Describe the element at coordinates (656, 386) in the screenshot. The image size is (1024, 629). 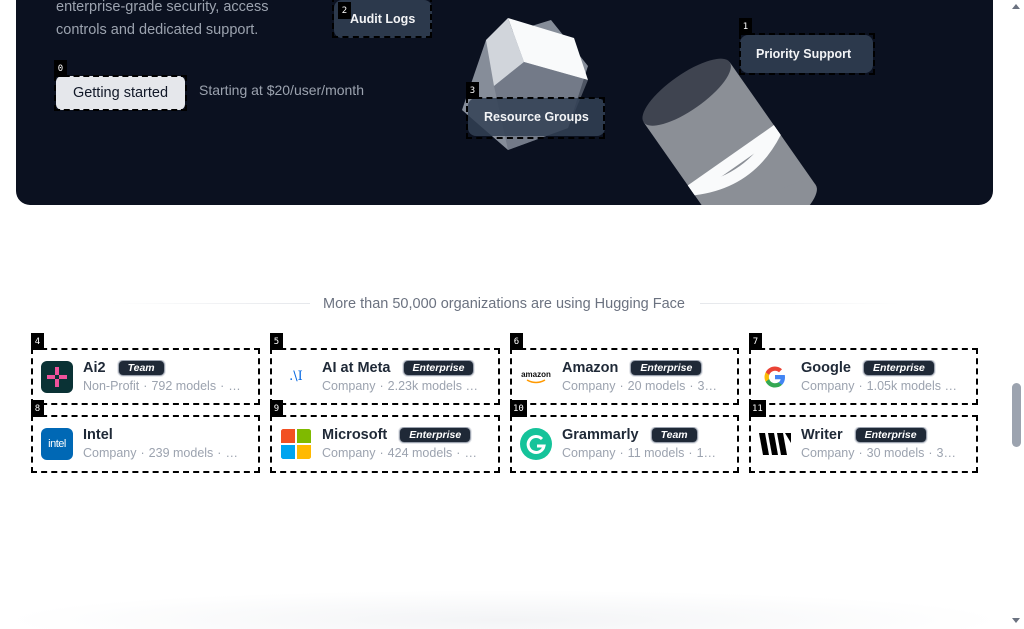
I see `org-models: 20 models` at that location.